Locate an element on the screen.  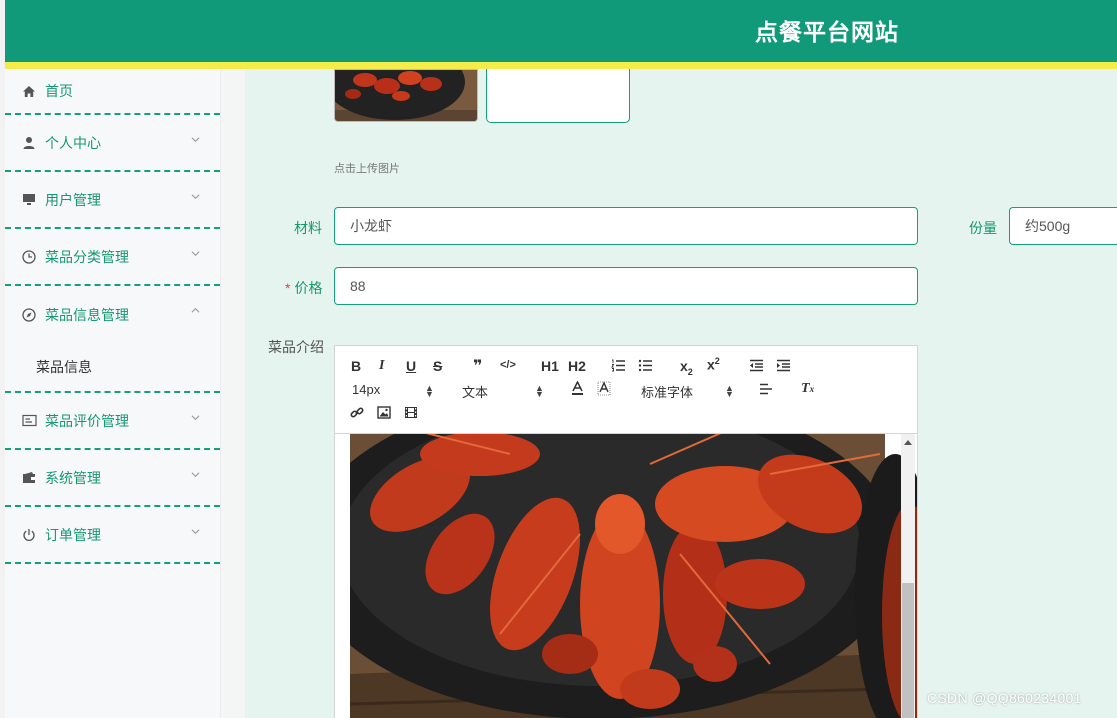
scroll-up-arrow-icon is located at coordinates (908, 442).